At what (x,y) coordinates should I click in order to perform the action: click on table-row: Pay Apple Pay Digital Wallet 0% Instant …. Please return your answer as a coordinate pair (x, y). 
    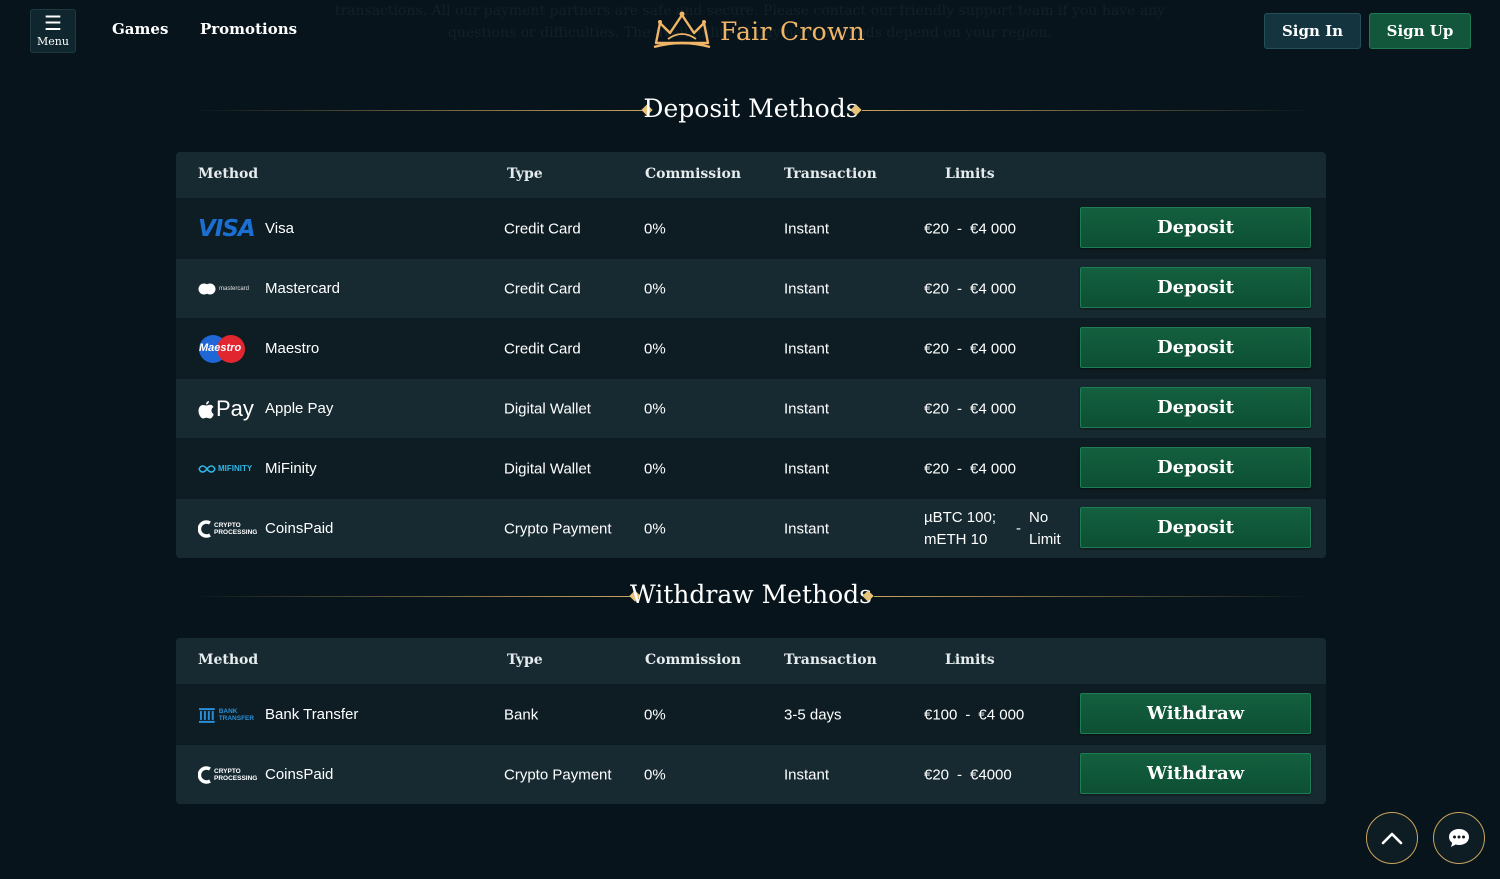
    Looking at the image, I should click on (751, 408).